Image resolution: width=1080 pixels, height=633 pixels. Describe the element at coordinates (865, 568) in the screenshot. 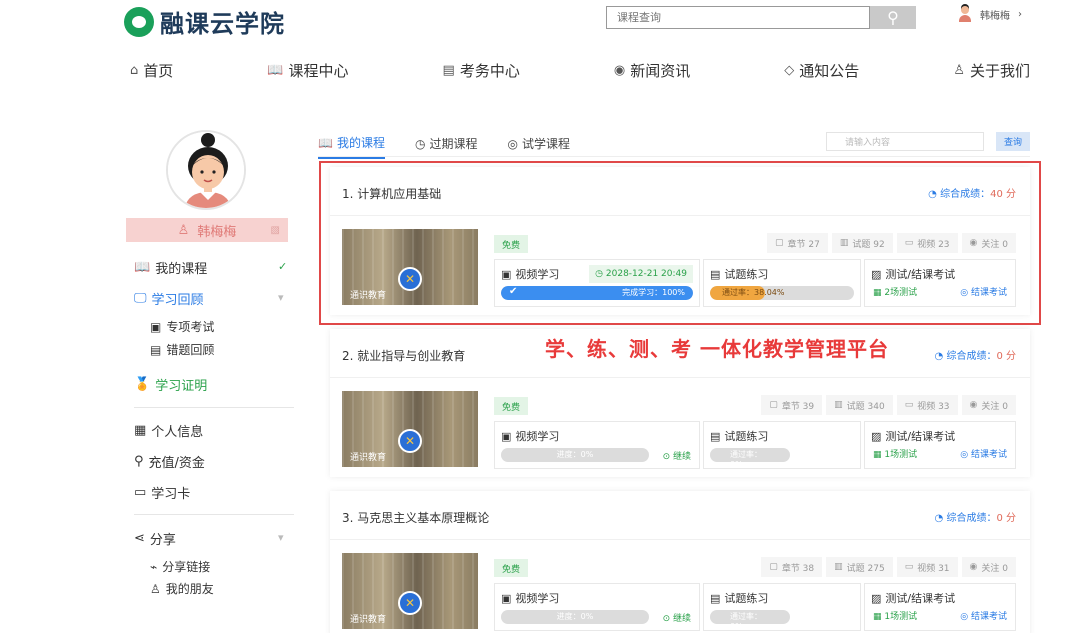

I see `stat-value: 试题 275` at that location.